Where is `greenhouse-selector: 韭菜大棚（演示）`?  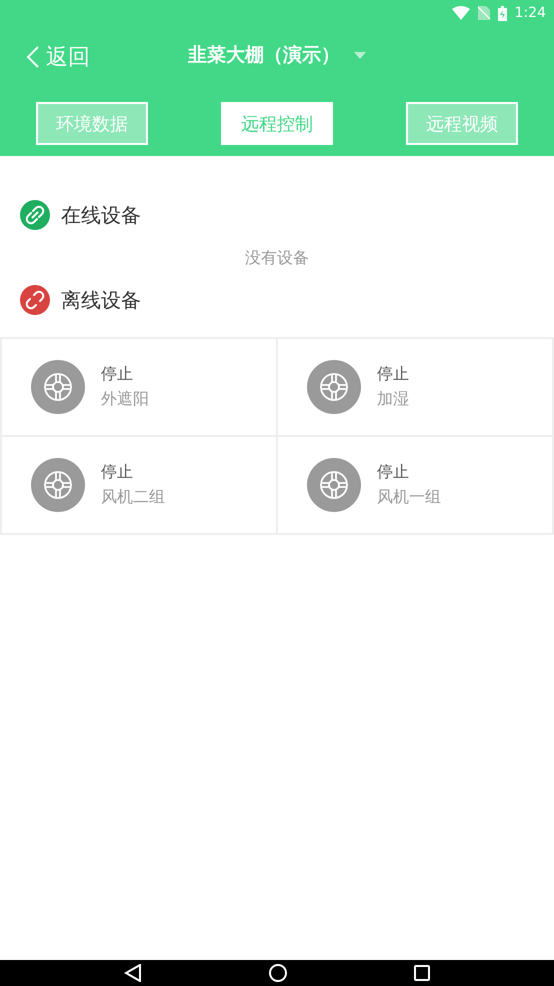
greenhouse-selector: 韭菜大棚（演示） is located at coordinates (277, 55).